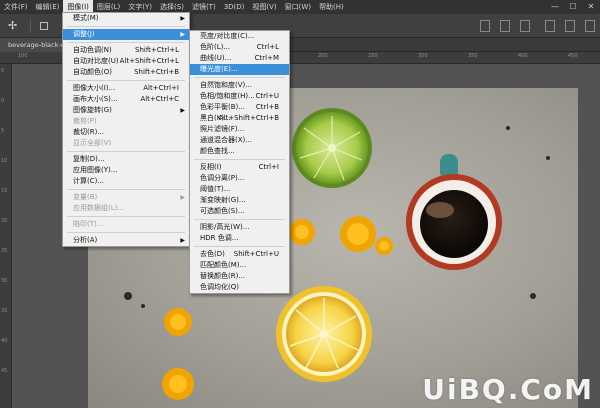 The height and width of the screenshot is (408, 600). What do you see at coordinates (126, 18) in the screenshot?
I see `menu-item: 模式(M) ▶` at bounding box center [126, 18].